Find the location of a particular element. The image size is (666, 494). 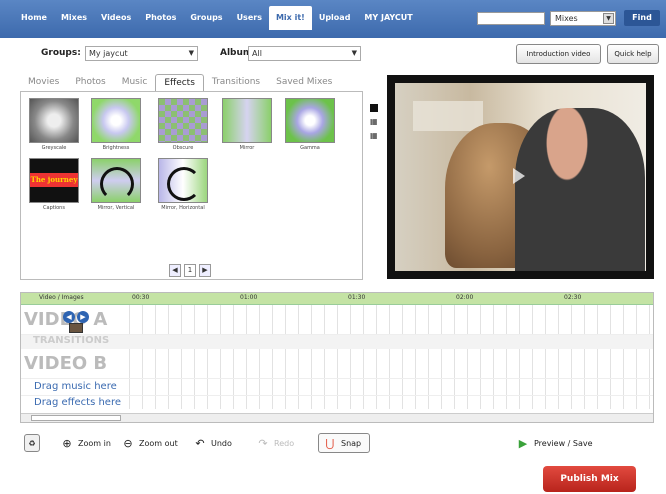

track-video-a: VIDEO A ◀ ▶ is located at coordinates (337, 320).